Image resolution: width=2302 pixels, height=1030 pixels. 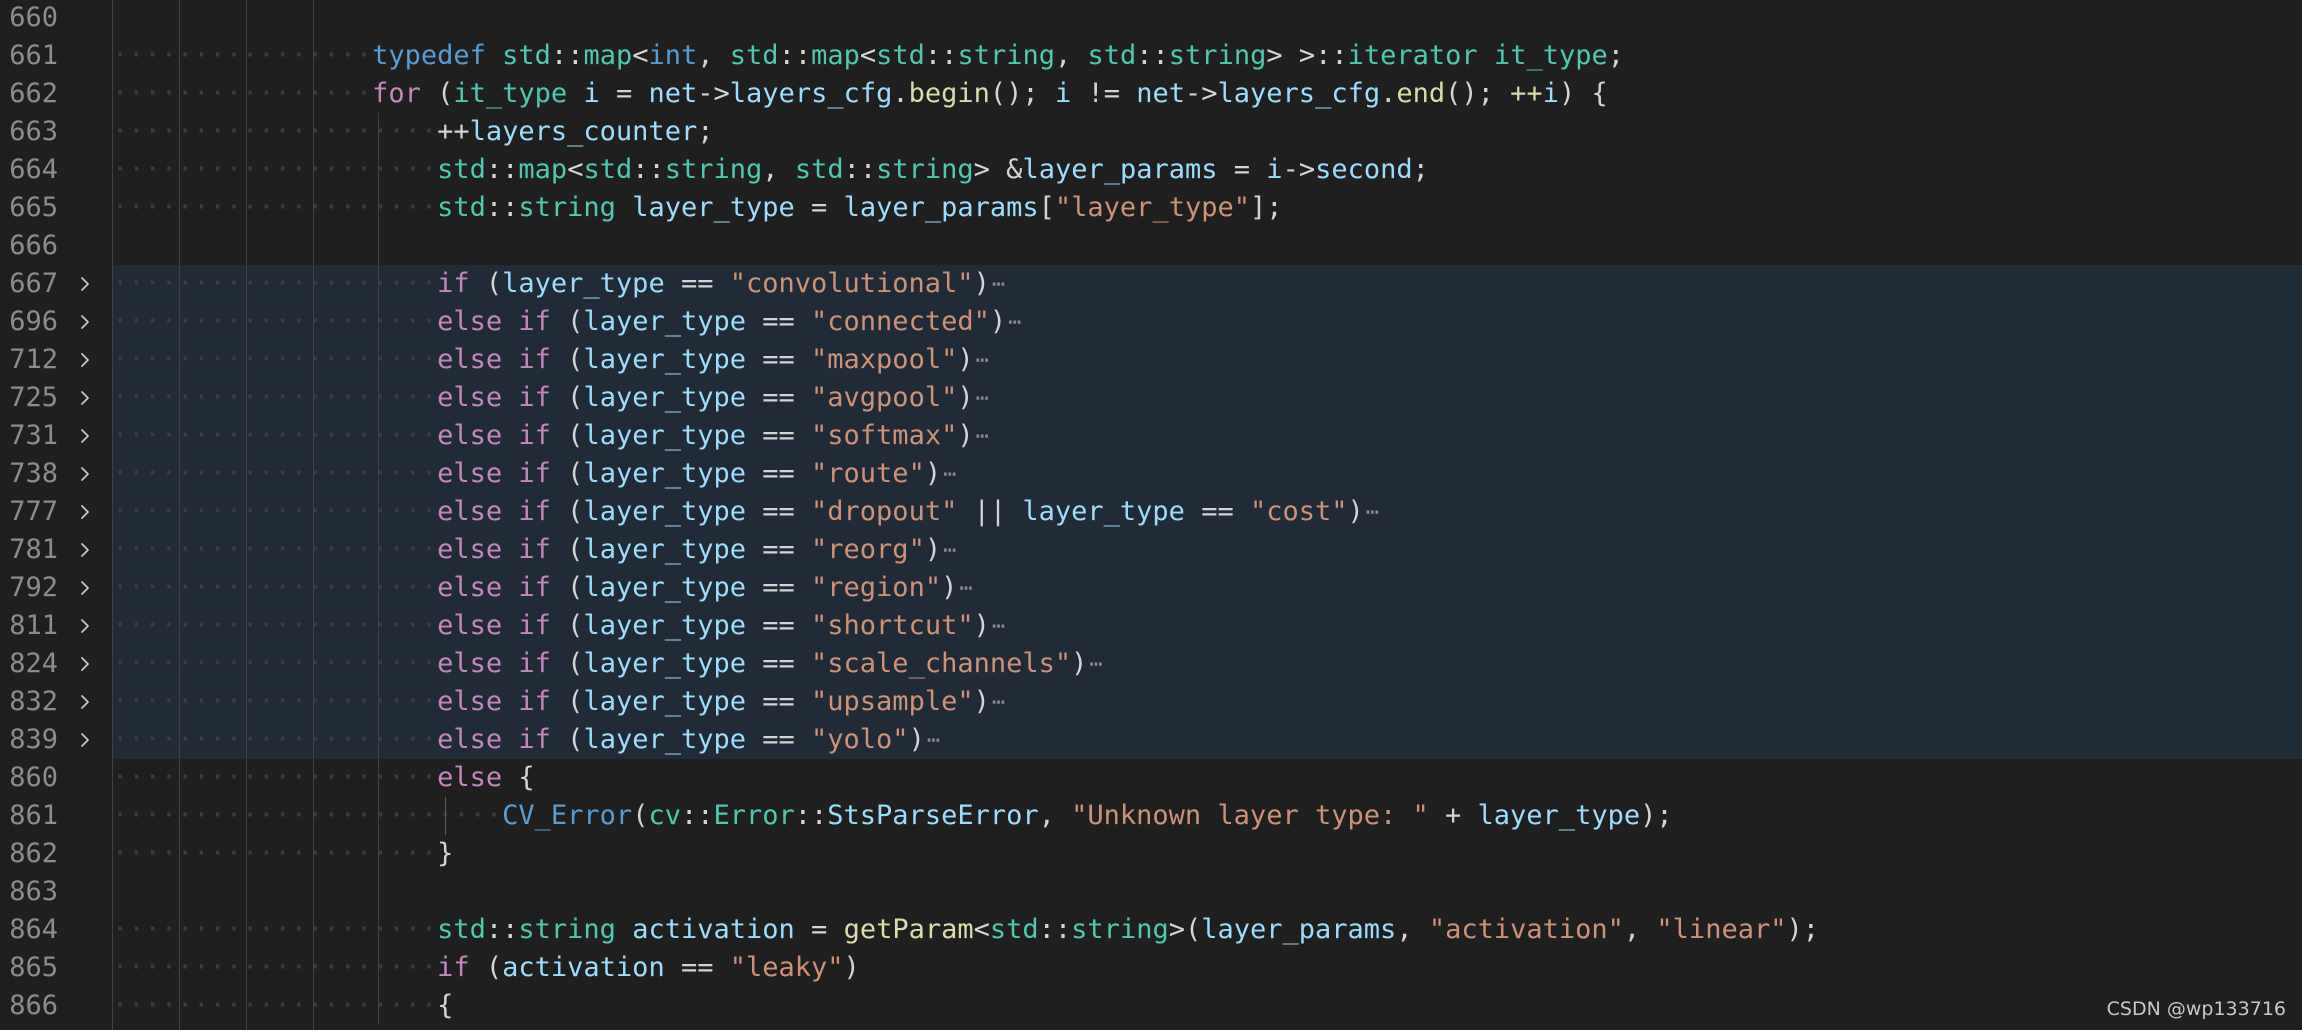 What do you see at coordinates (29, 284) in the screenshot?
I see `line-number: 667` at bounding box center [29, 284].